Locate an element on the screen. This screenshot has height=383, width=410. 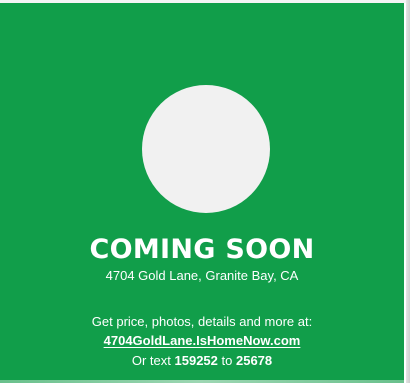
property-address: 4704 Gold Lane, Granite Bay, CA is located at coordinates (202, 275).